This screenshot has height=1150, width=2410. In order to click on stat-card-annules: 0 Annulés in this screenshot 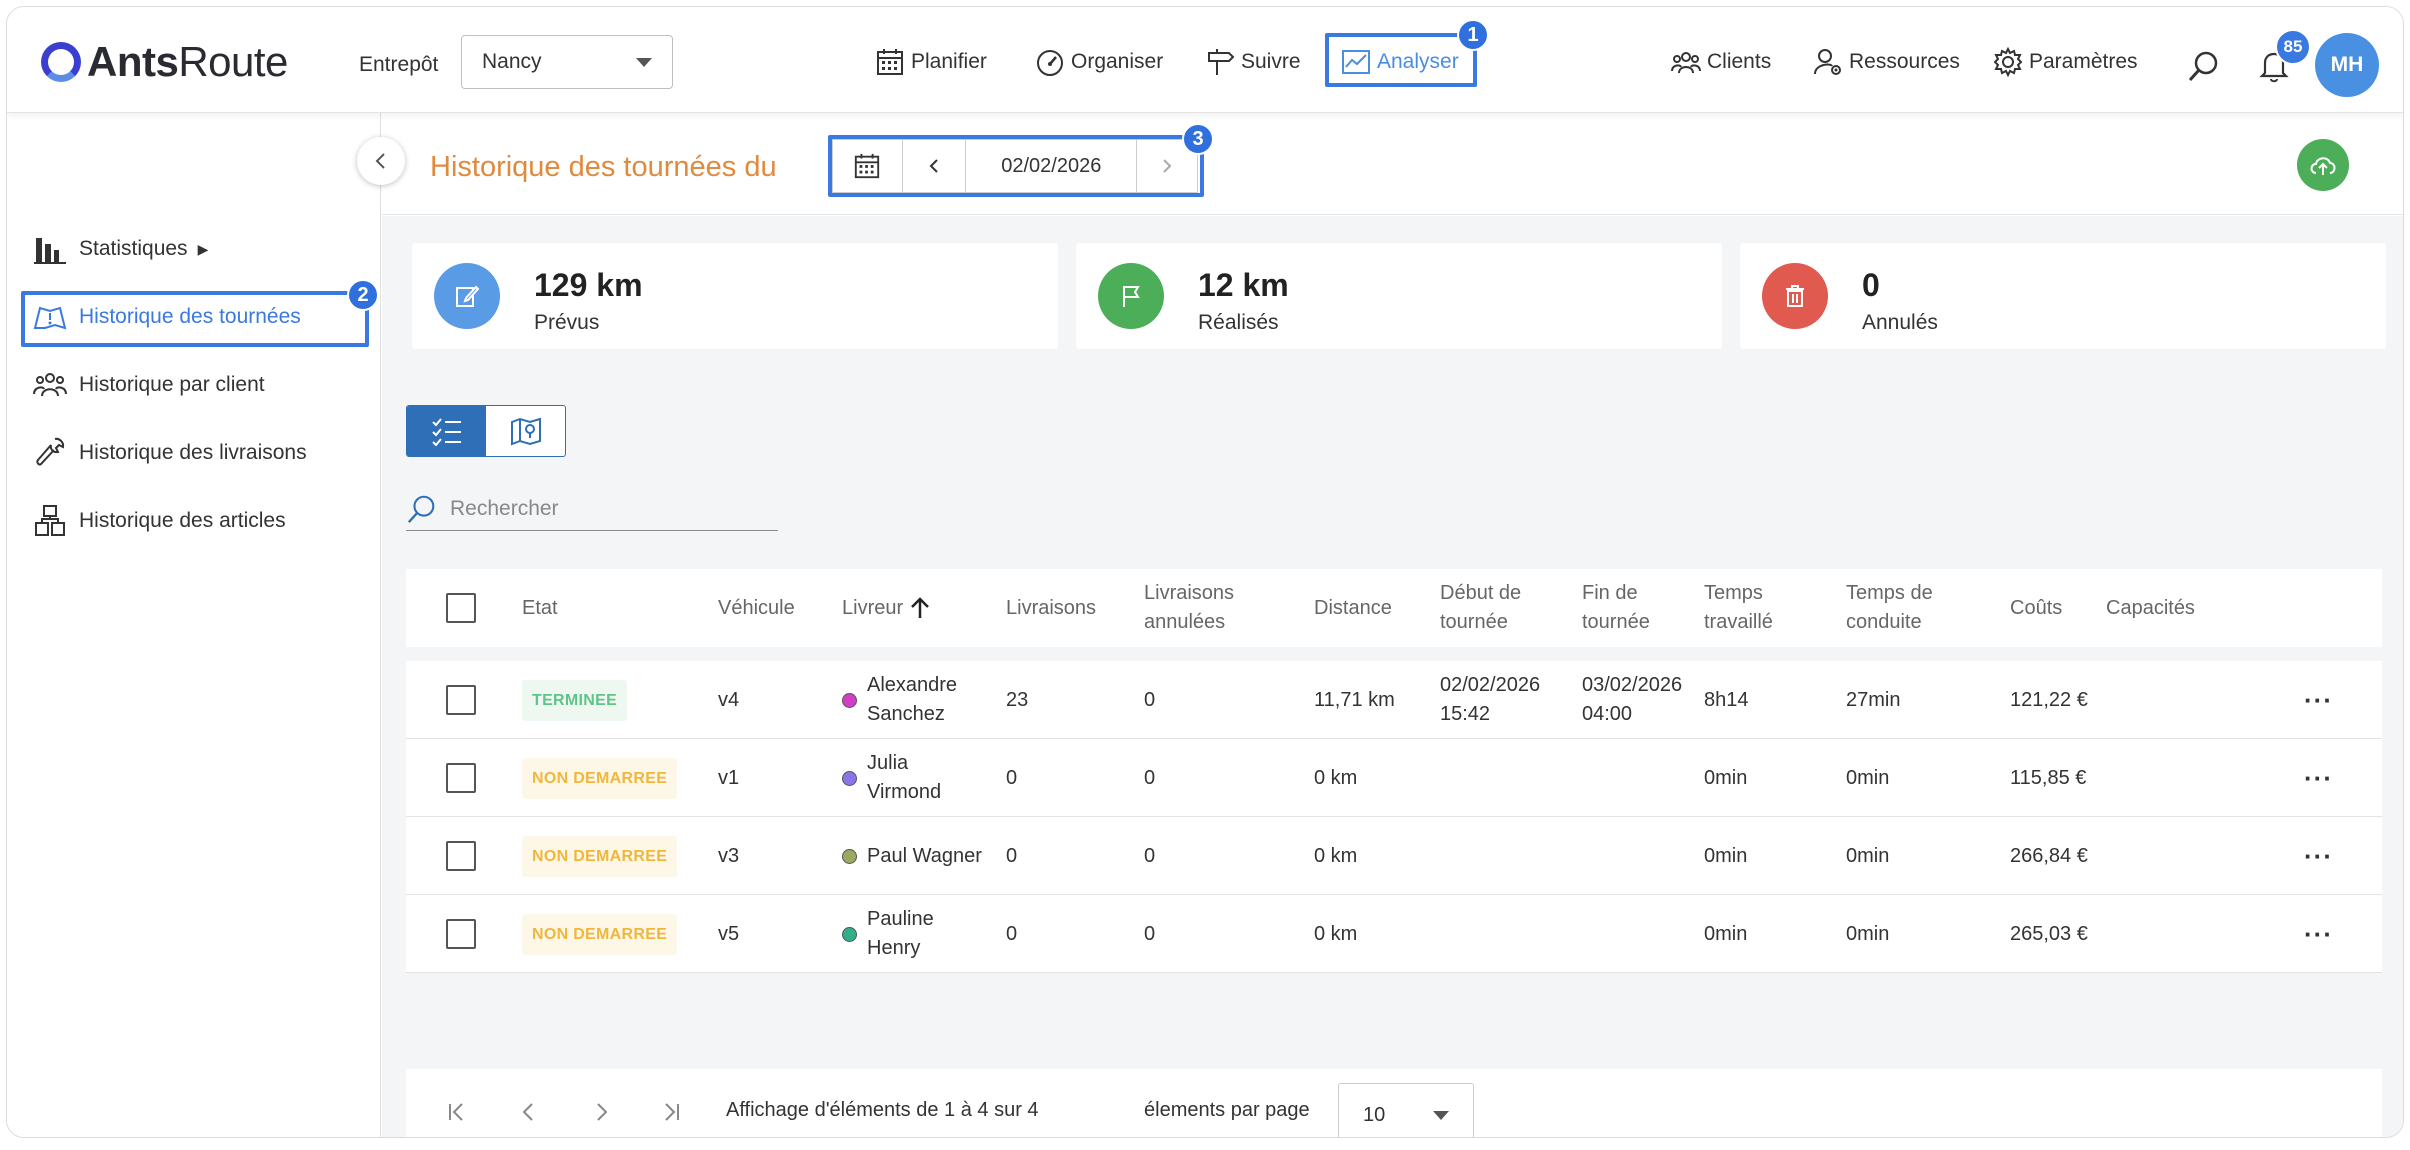, I will do `click(2063, 296)`.